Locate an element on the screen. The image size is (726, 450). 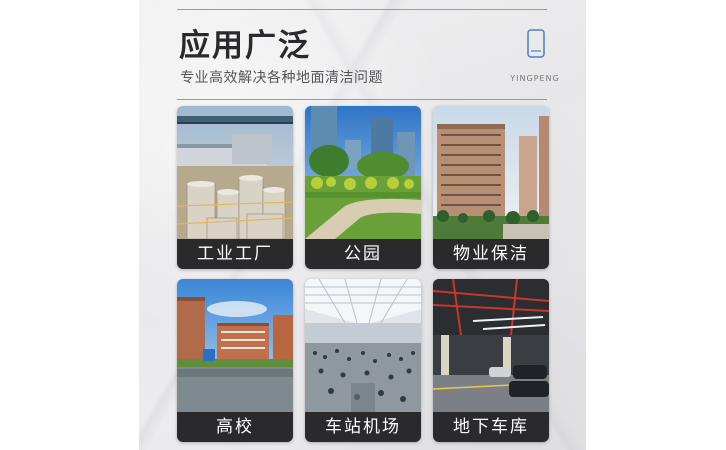
card-station-airport: 车站机场 is located at coordinates (363, 360).